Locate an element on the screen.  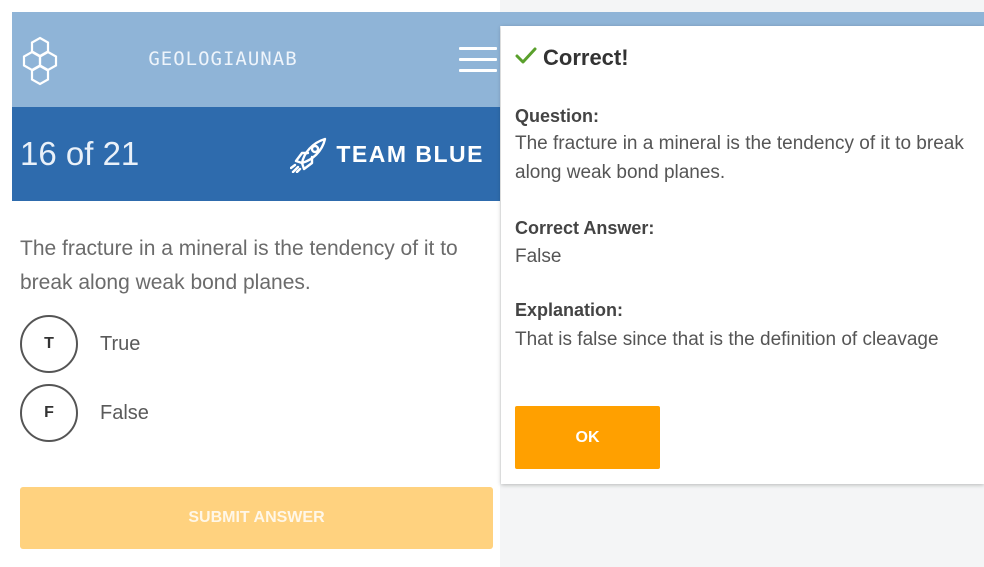
correct-answer-value: False is located at coordinates (538, 256).